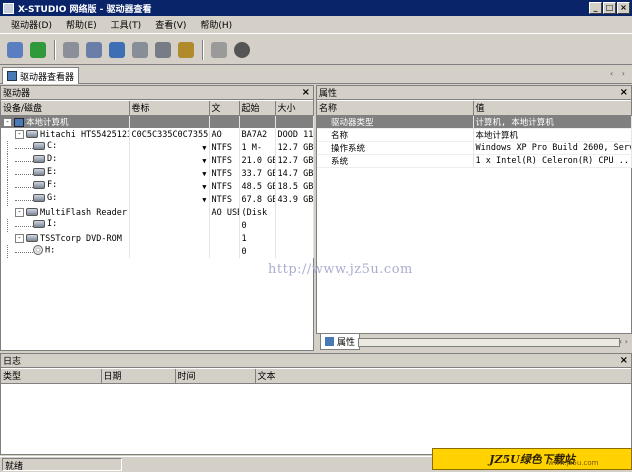 Image resolution: width=632 pixels, height=472 pixels. Describe the element at coordinates (65, 108) in the screenshot. I see `col-device: 设备/磁盘` at that location.